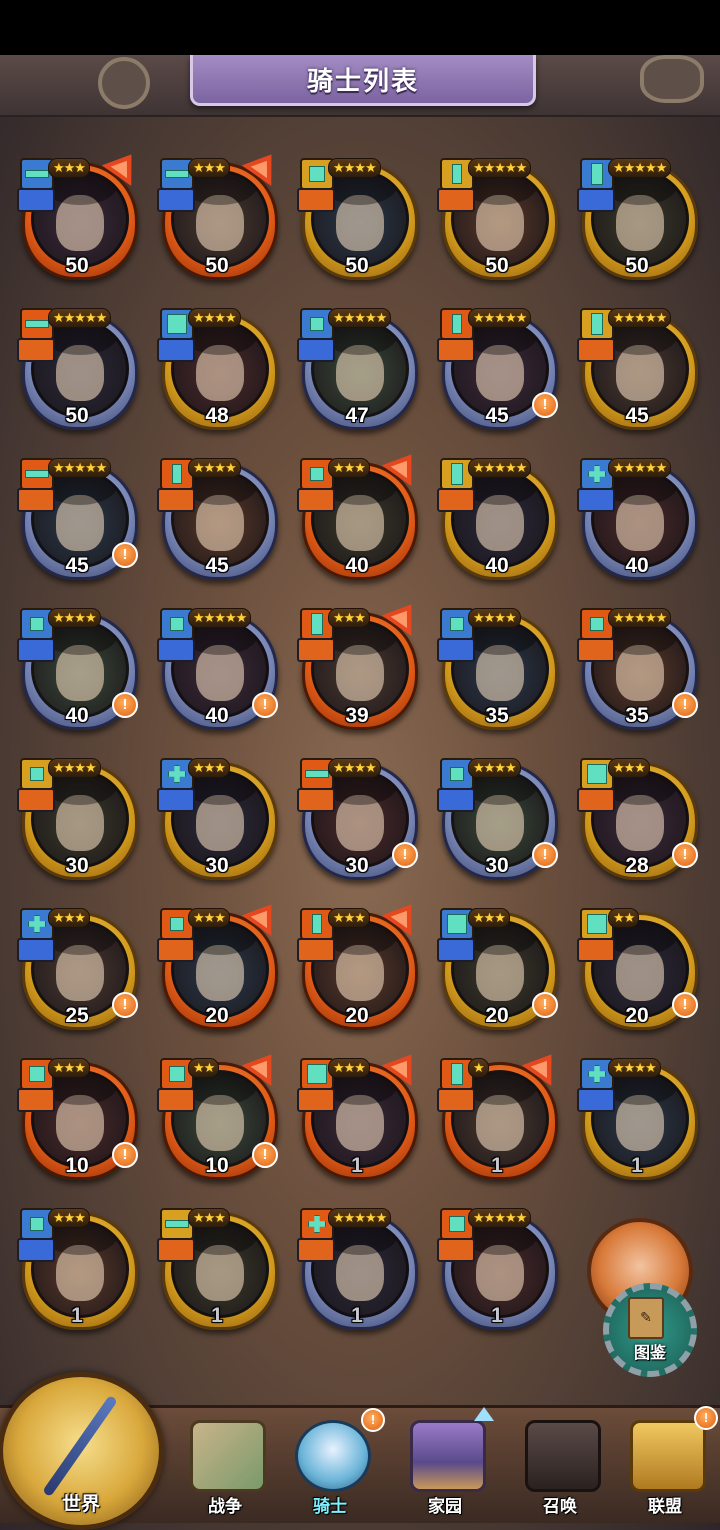 This screenshot has width=720, height=1530. Describe the element at coordinates (497, 967) in the screenshot. I see `hero-card: ★★★ 20!` at that location.